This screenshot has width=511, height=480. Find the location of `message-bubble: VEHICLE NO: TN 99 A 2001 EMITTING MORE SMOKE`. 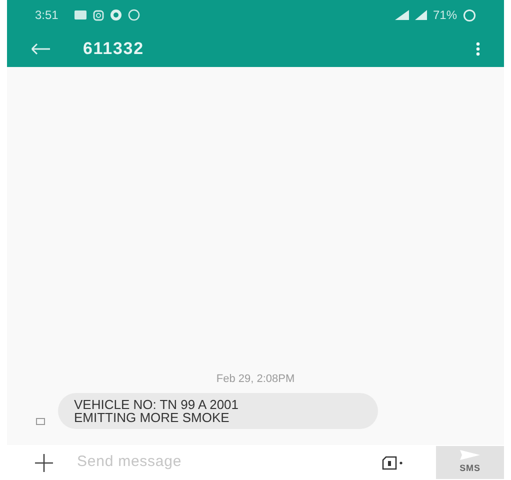

message-bubble: VEHICLE NO: TN 99 A 2001 EMITTING MORE SMOKE is located at coordinates (218, 411).